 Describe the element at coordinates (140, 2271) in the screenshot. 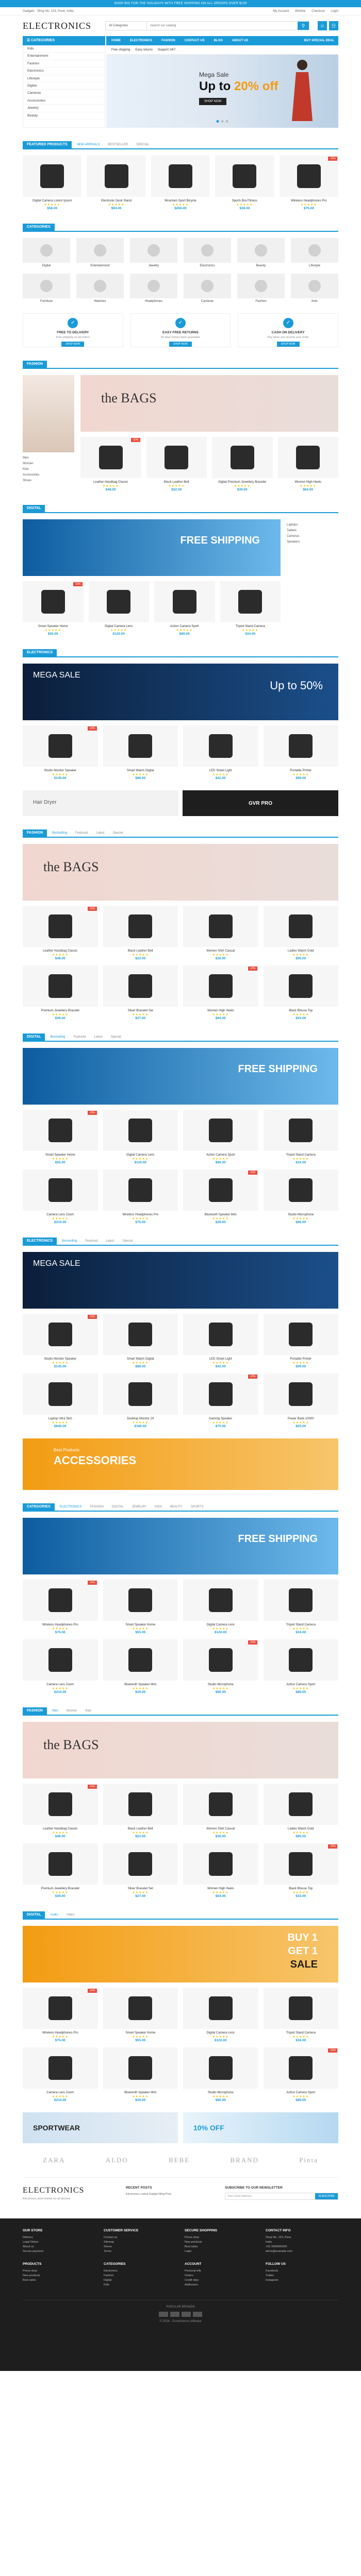

I see `footer-link: Electronics` at that location.